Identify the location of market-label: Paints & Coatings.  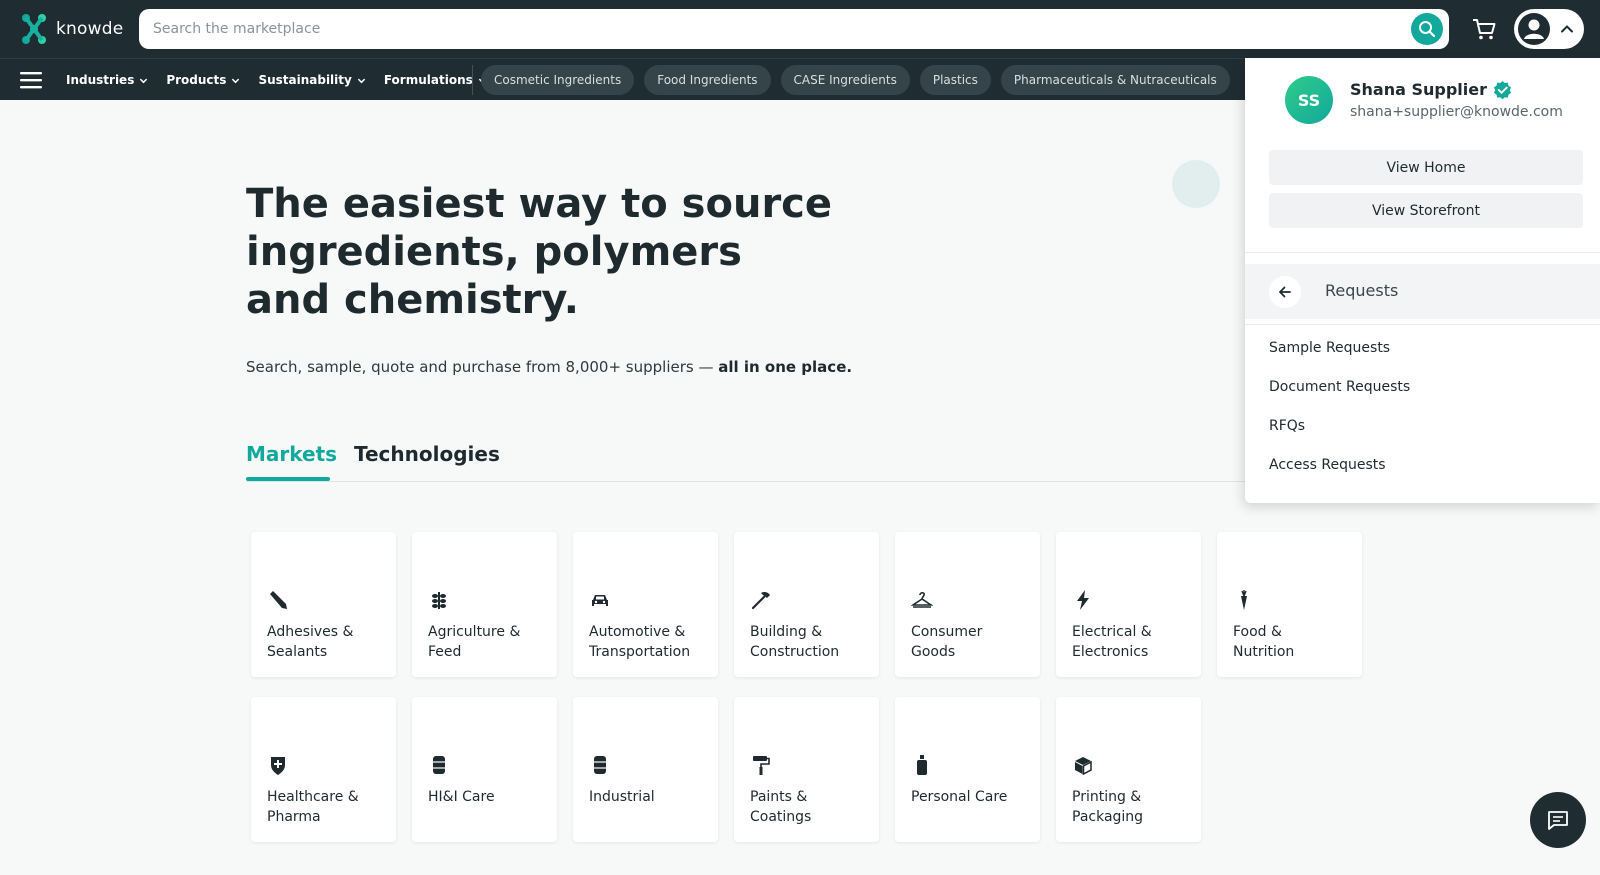
(781, 807).